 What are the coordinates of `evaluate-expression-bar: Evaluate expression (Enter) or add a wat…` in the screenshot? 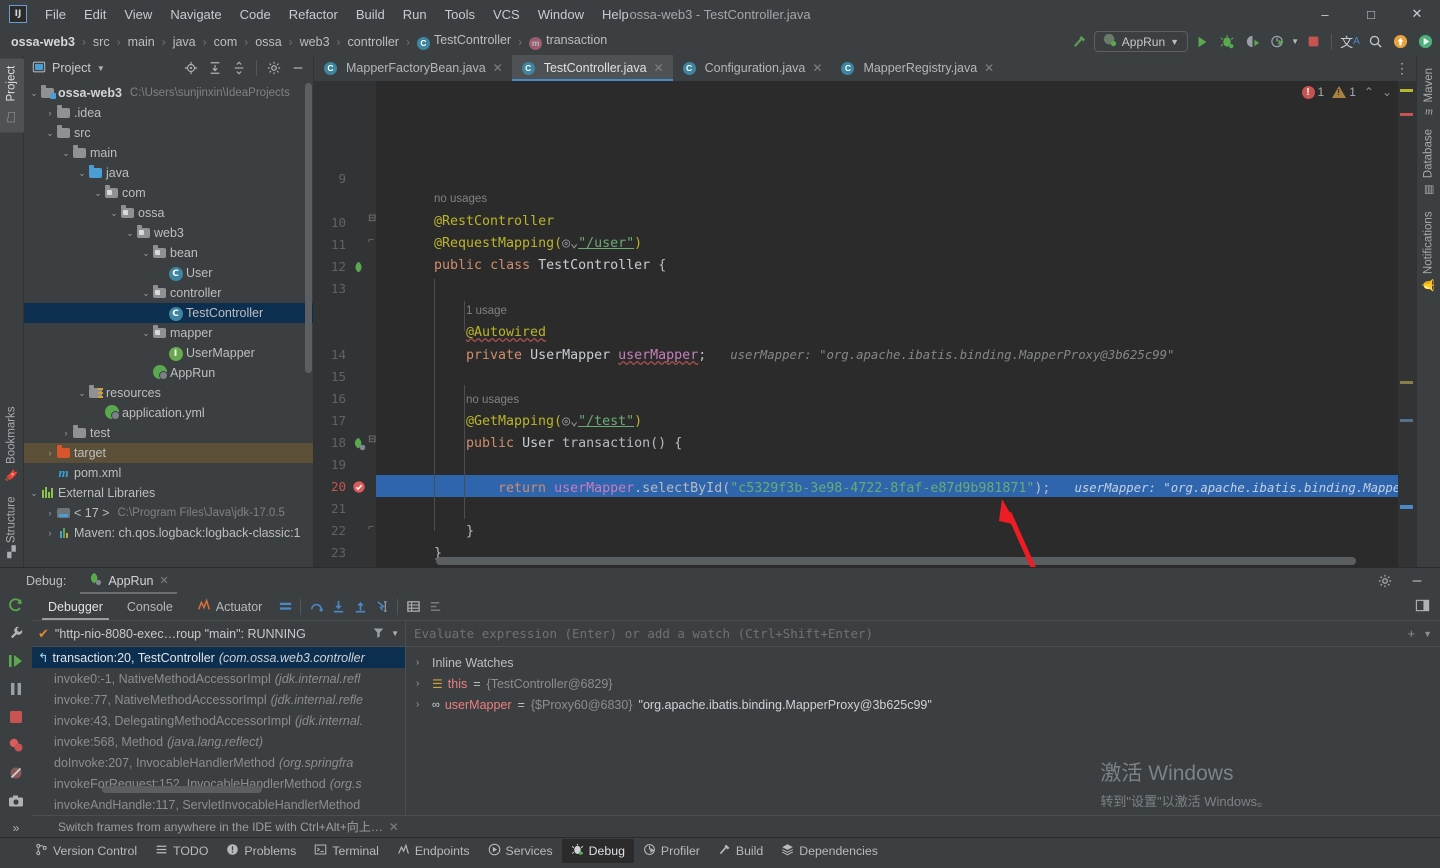 It's located at (923, 634).